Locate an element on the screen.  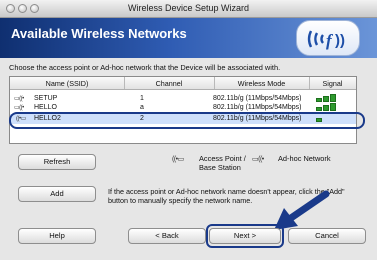
column-header-signal: Signal is located at coordinates (332, 83).